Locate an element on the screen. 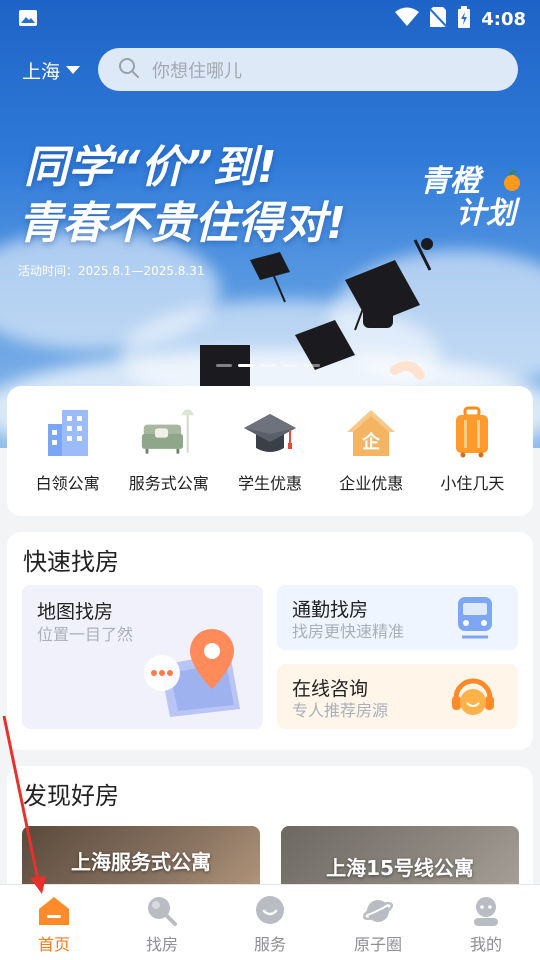 Image resolution: width=540 pixels, height=960 pixels. category-label: 学生优惠 is located at coordinates (270, 483).